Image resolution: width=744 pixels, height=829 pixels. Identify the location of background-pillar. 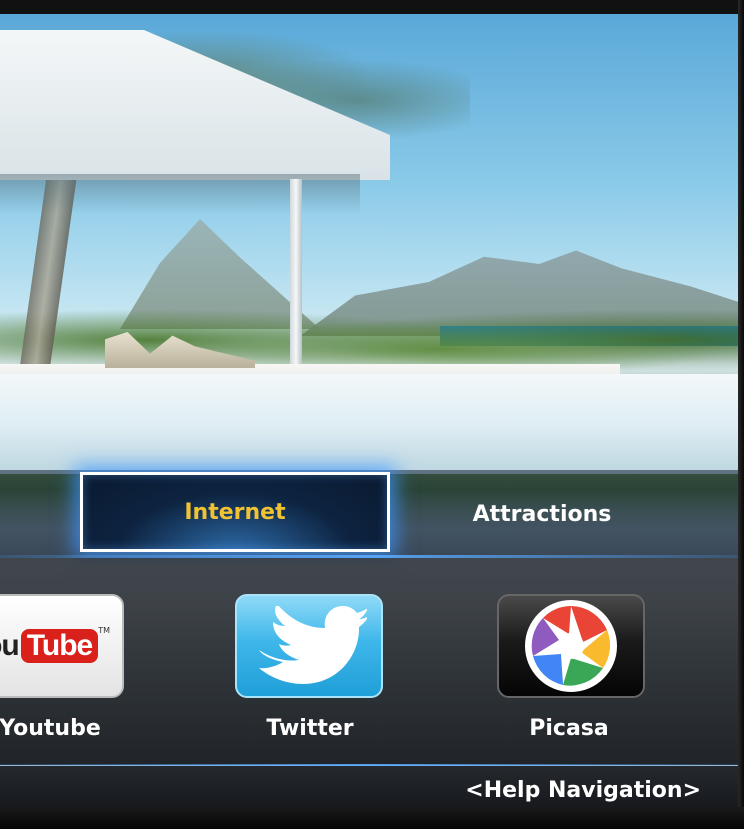
(296, 286).